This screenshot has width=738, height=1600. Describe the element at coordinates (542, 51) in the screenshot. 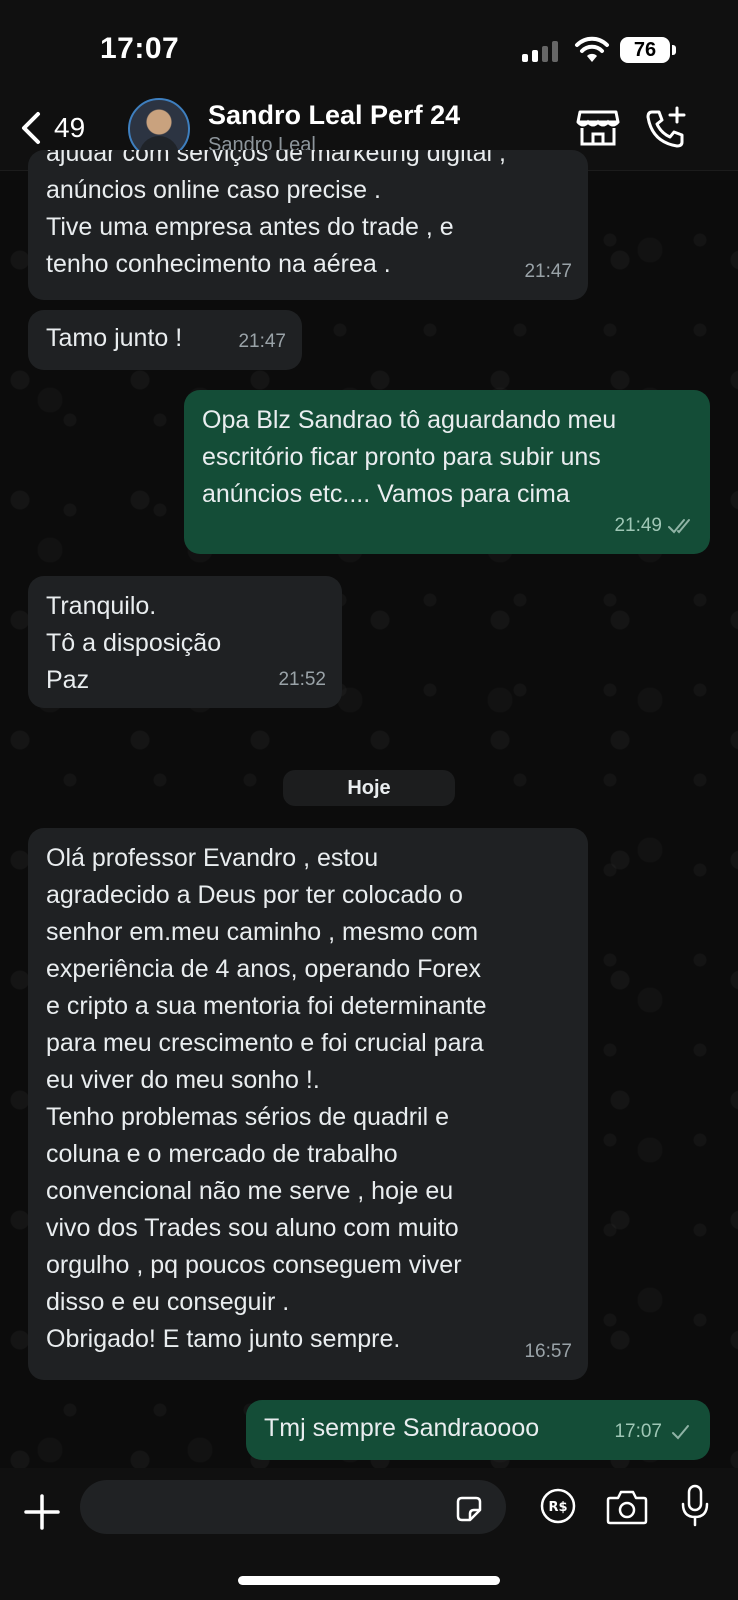

I see `cellular-signal-icon` at that location.